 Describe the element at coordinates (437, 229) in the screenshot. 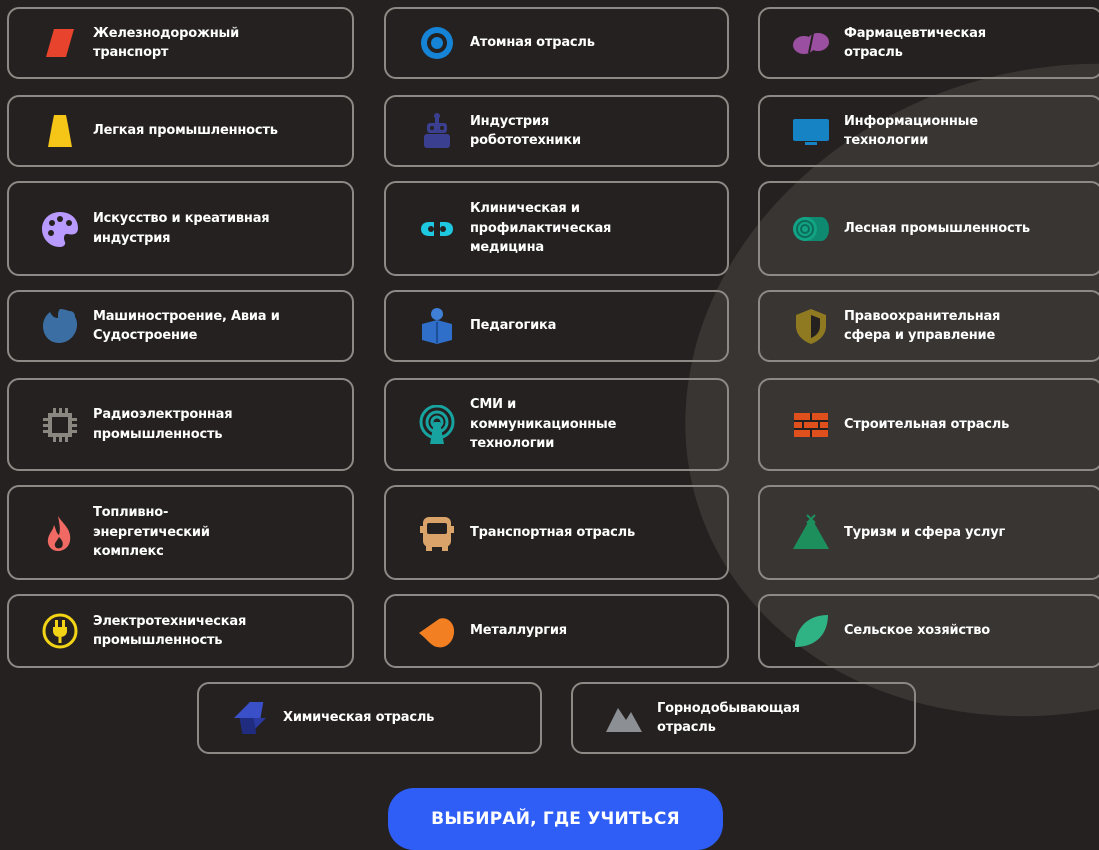

I see `capsule-icon` at that location.